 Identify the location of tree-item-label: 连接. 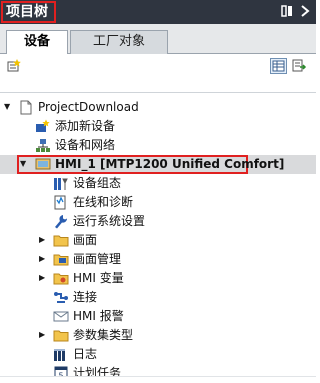
(85, 297).